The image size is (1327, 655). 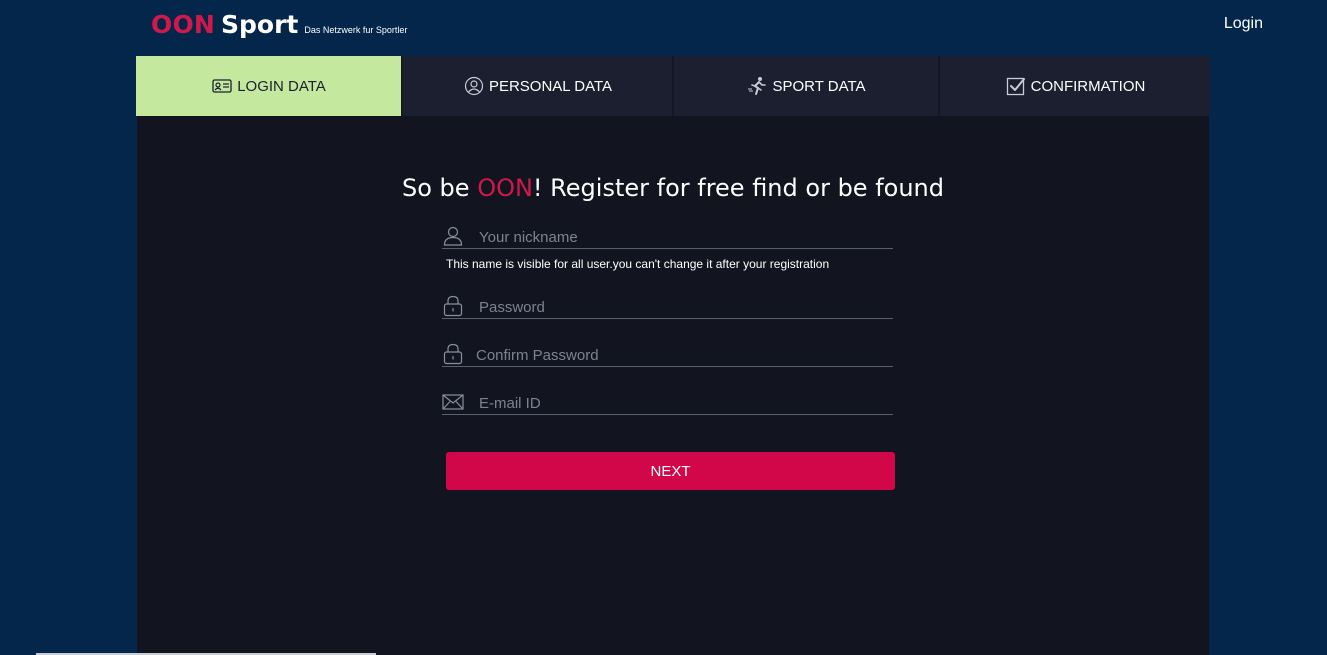 I want to click on tab-sport-data: SPORT DATA, so click(x=807, y=86).